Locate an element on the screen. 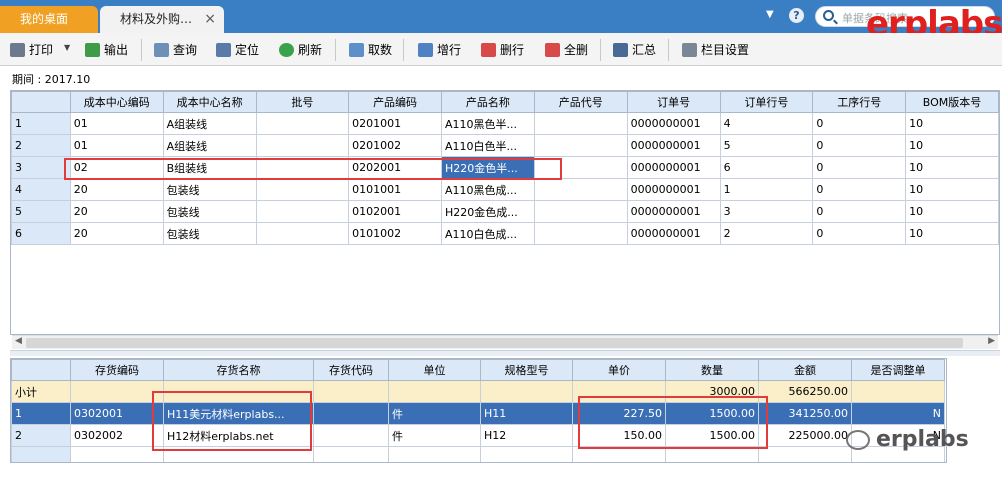 Image resolution: width=1002 pixels, height=489 pixels. table-row: 4 20 包装线 0101001 A110黑色成... 0000000001 1 0 10 is located at coordinates (505, 189).